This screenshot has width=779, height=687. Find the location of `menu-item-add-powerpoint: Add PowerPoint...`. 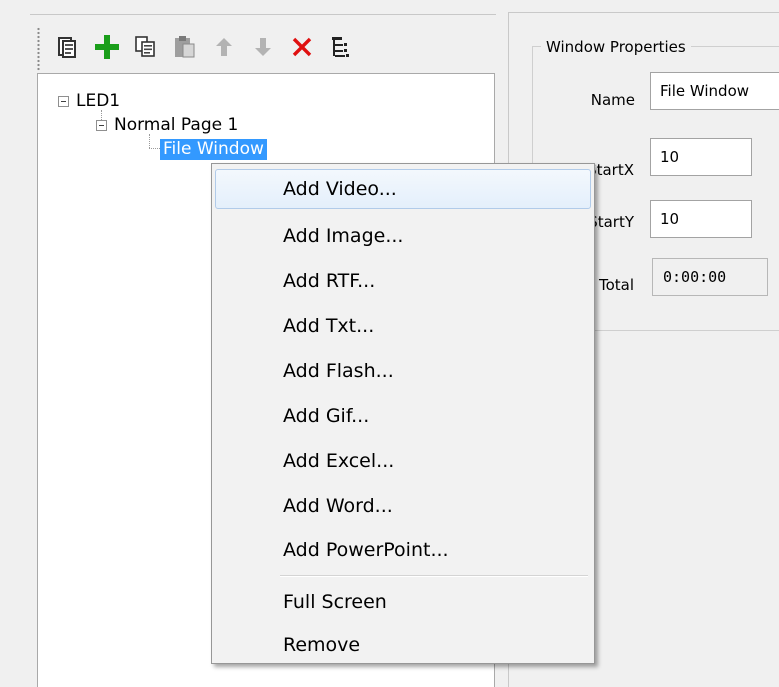

menu-item-add-powerpoint: Add PowerPoint... is located at coordinates (403, 550).